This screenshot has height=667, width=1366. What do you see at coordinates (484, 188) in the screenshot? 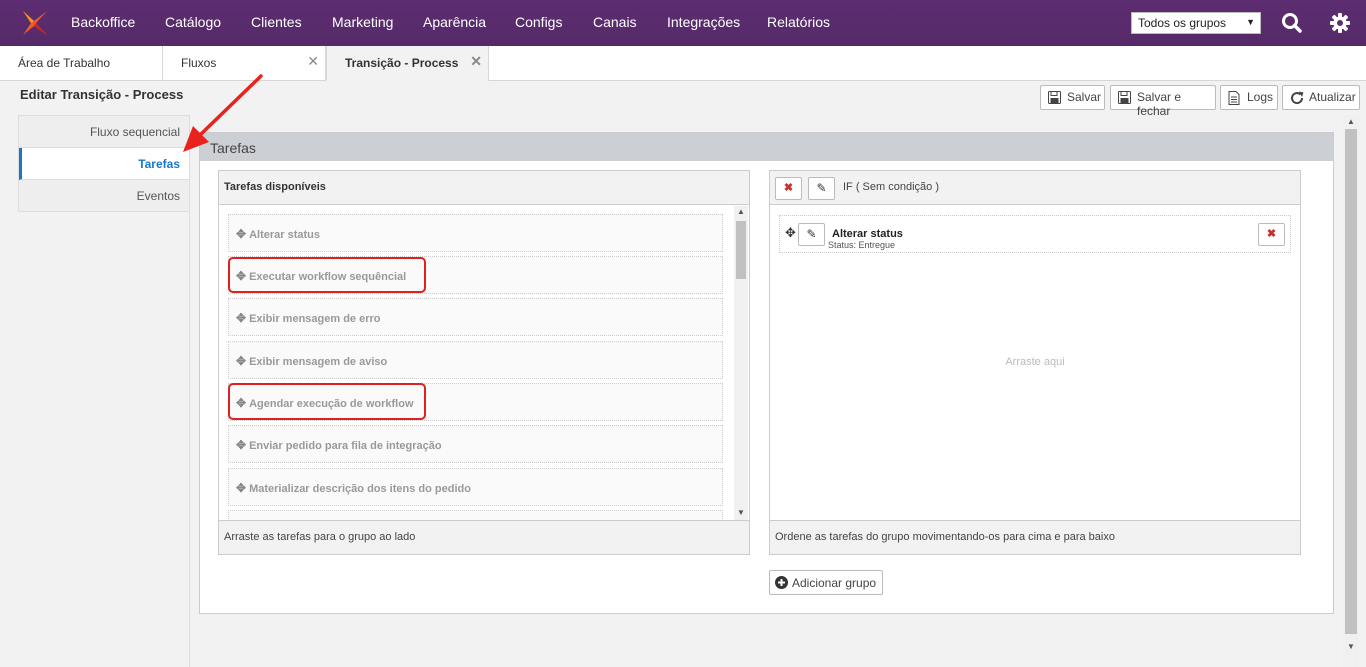
I see `available-tasks-header: Tarefas disponíveis` at bounding box center [484, 188].